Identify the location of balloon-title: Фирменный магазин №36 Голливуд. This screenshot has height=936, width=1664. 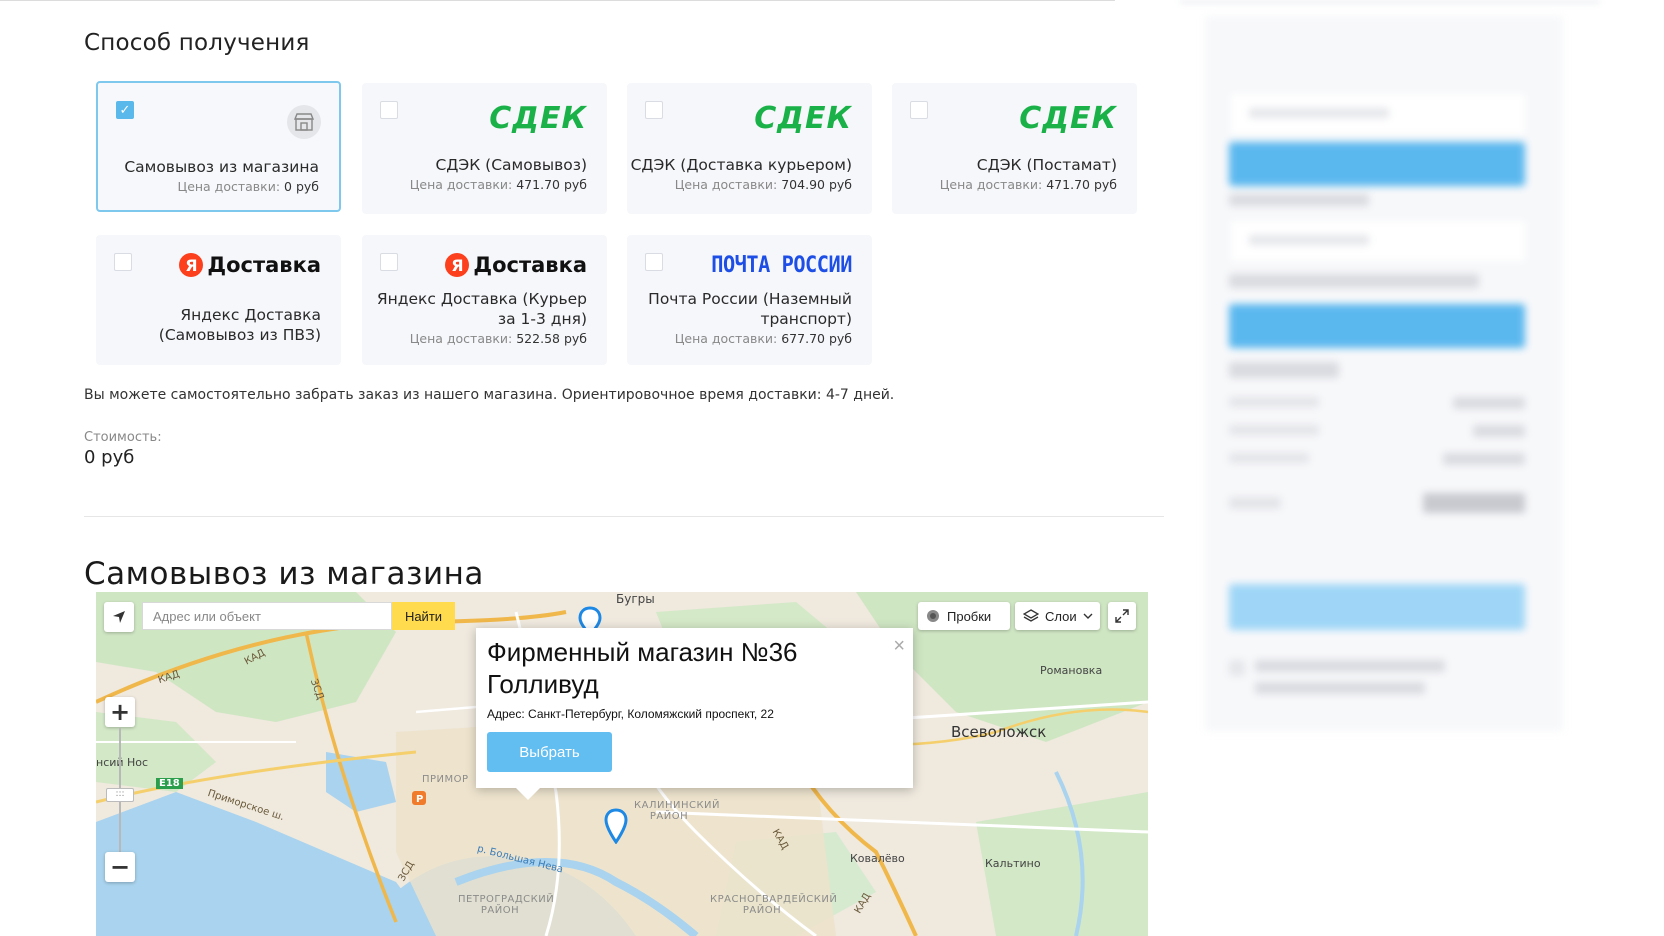
(642, 668).